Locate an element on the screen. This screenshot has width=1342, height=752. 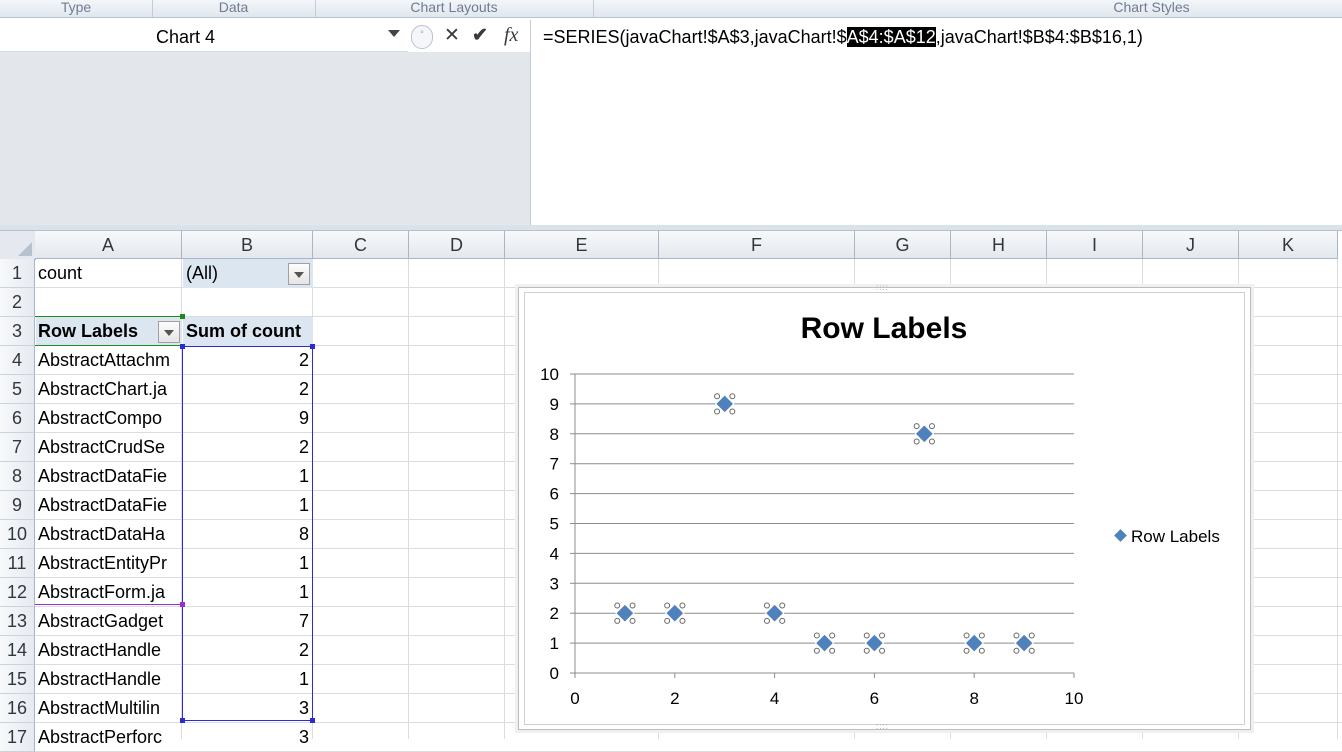
row-header-11: 11 is located at coordinates (17, 563).